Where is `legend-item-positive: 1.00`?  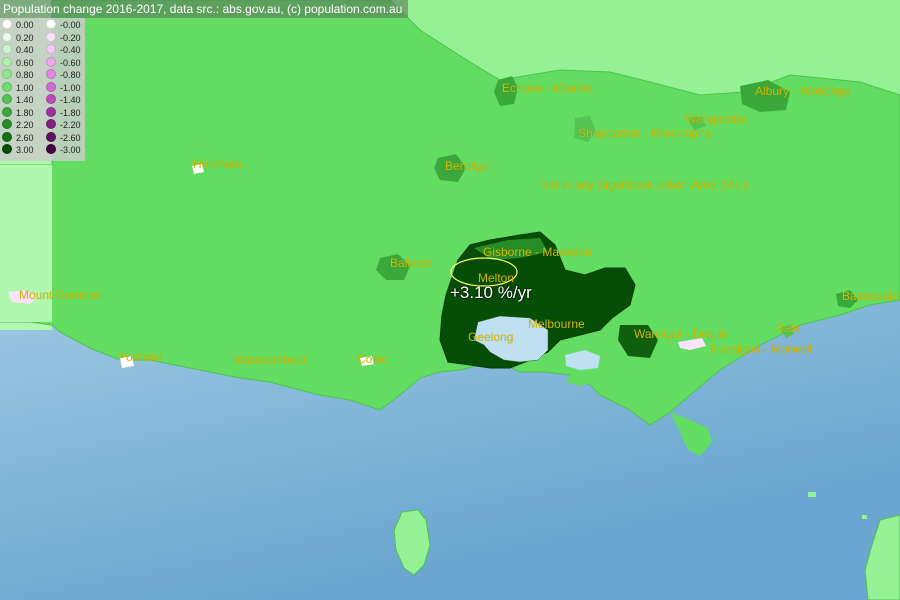
legend-item-positive: 1.00 is located at coordinates (18, 87).